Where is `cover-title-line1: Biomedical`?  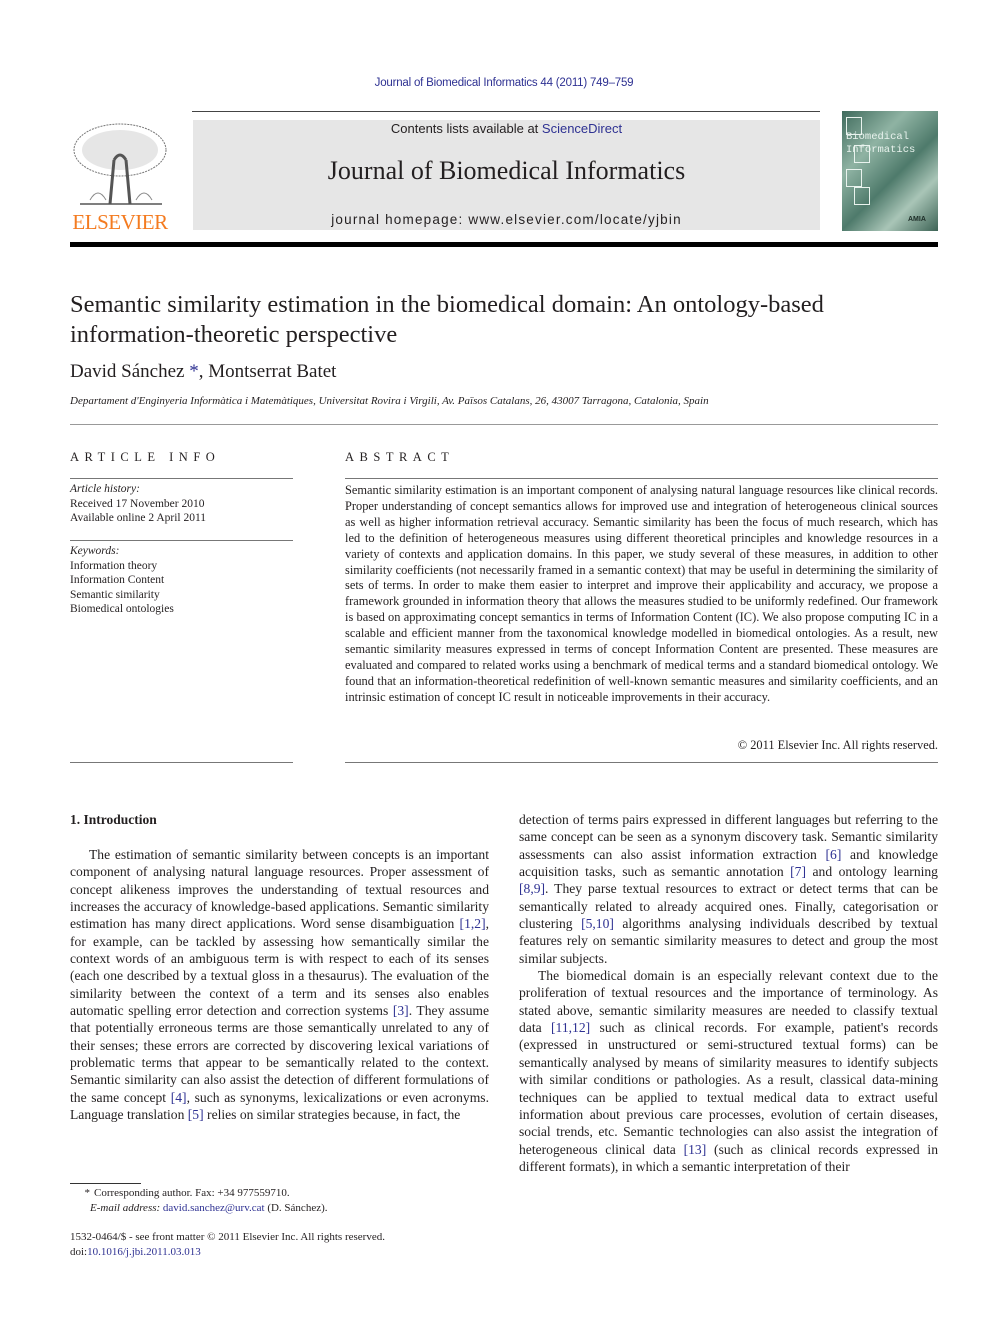
cover-title-line1: Biomedical is located at coordinates (878, 137).